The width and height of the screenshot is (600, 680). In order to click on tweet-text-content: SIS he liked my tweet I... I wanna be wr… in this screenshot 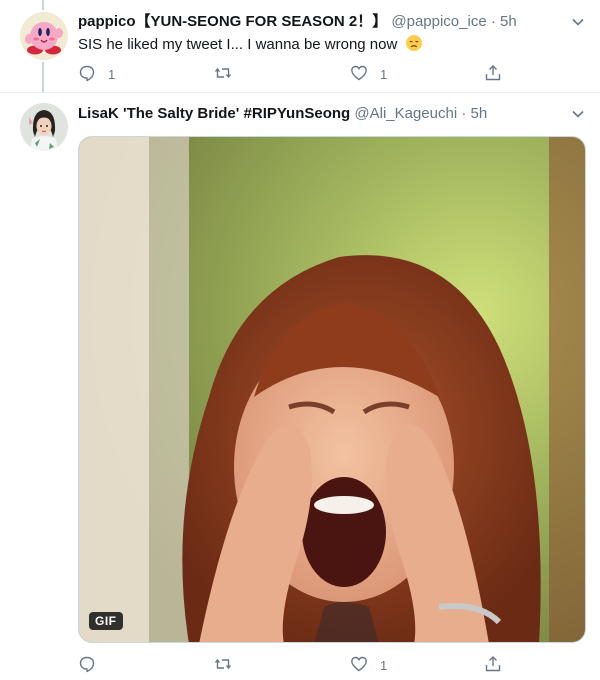, I will do `click(238, 44)`.